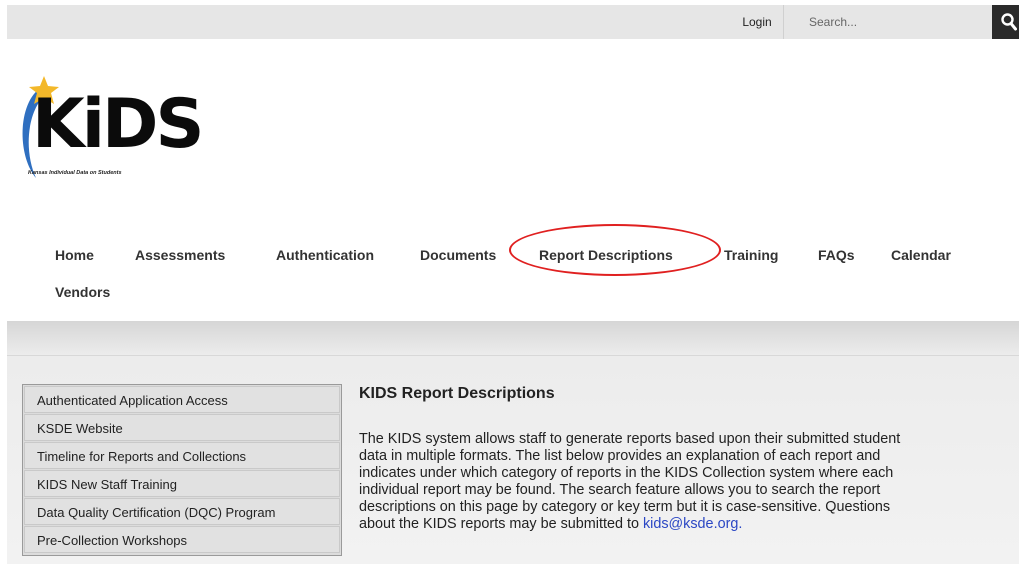  What do you see at coordinates (182, 455) in the screenshot?
I see `sidebar-item-timeline: Timeline for Reports and Collections` at bounding box center [182, 455].